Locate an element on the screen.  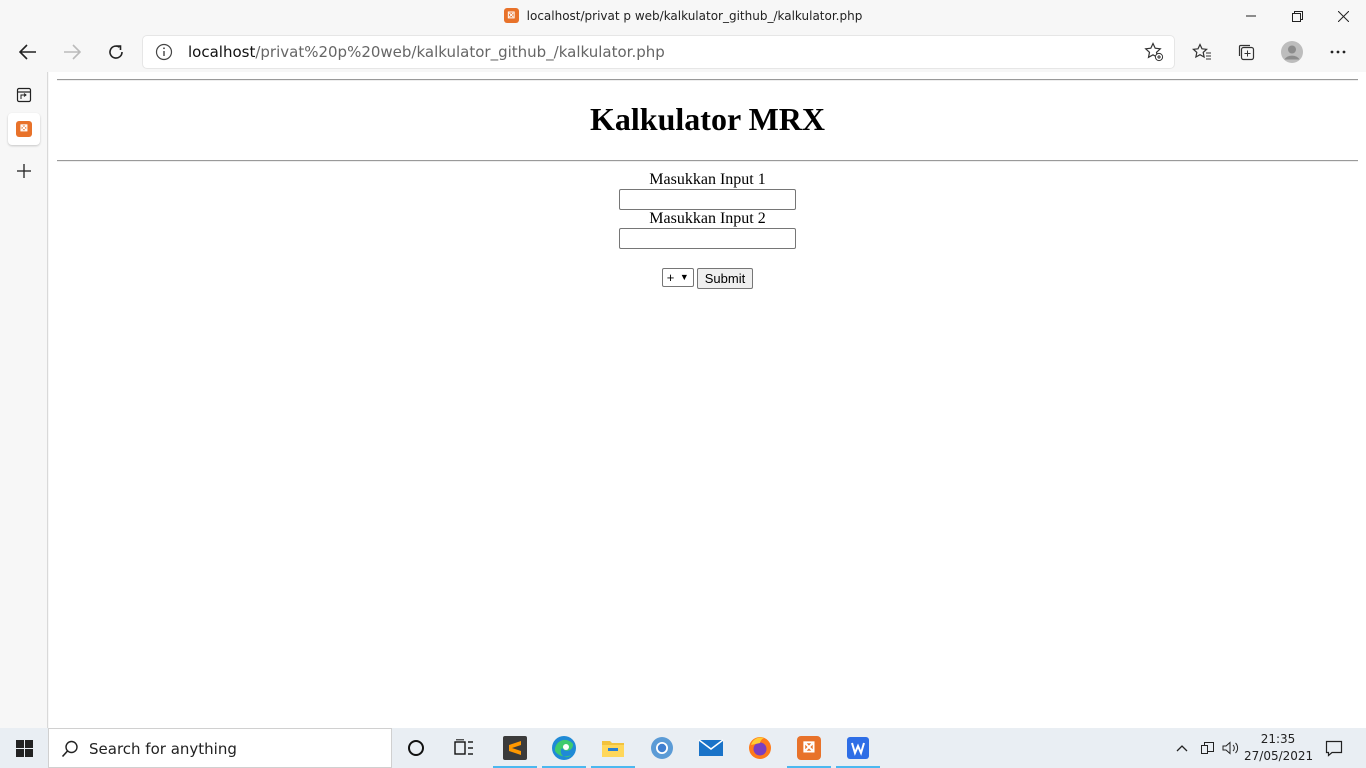
top-divider is located at coordinates (707, 80).